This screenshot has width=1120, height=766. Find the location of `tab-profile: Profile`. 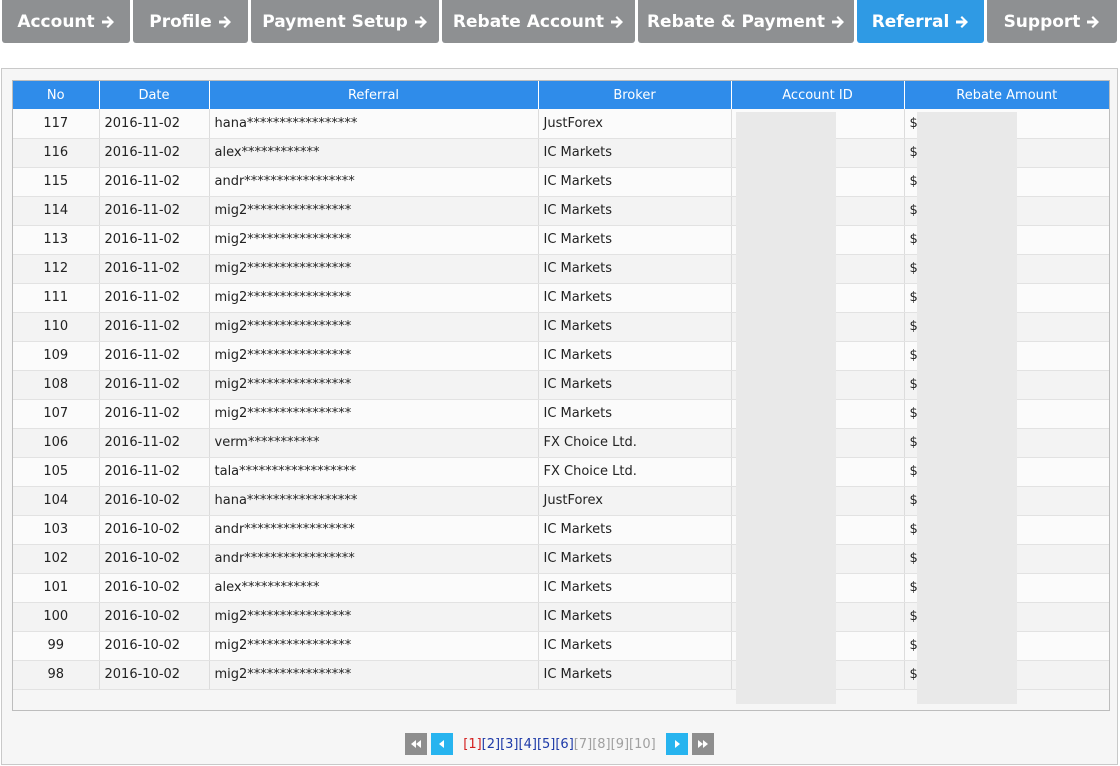

tab-profile: Profile is located at coordinates (190, 21).